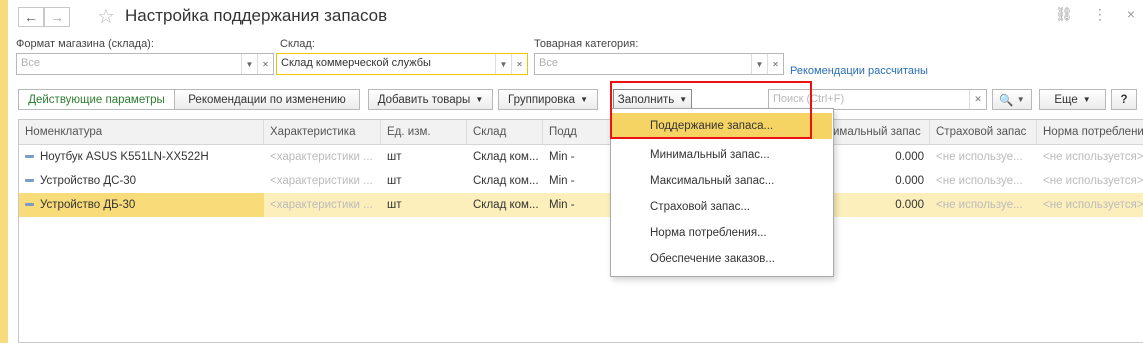 This screenshot has height=343, width=1143. What do you see at coordinates (542, 99) in the screenshot?
I see `grouping-label: Группировка` at bounding box center [542, 99].